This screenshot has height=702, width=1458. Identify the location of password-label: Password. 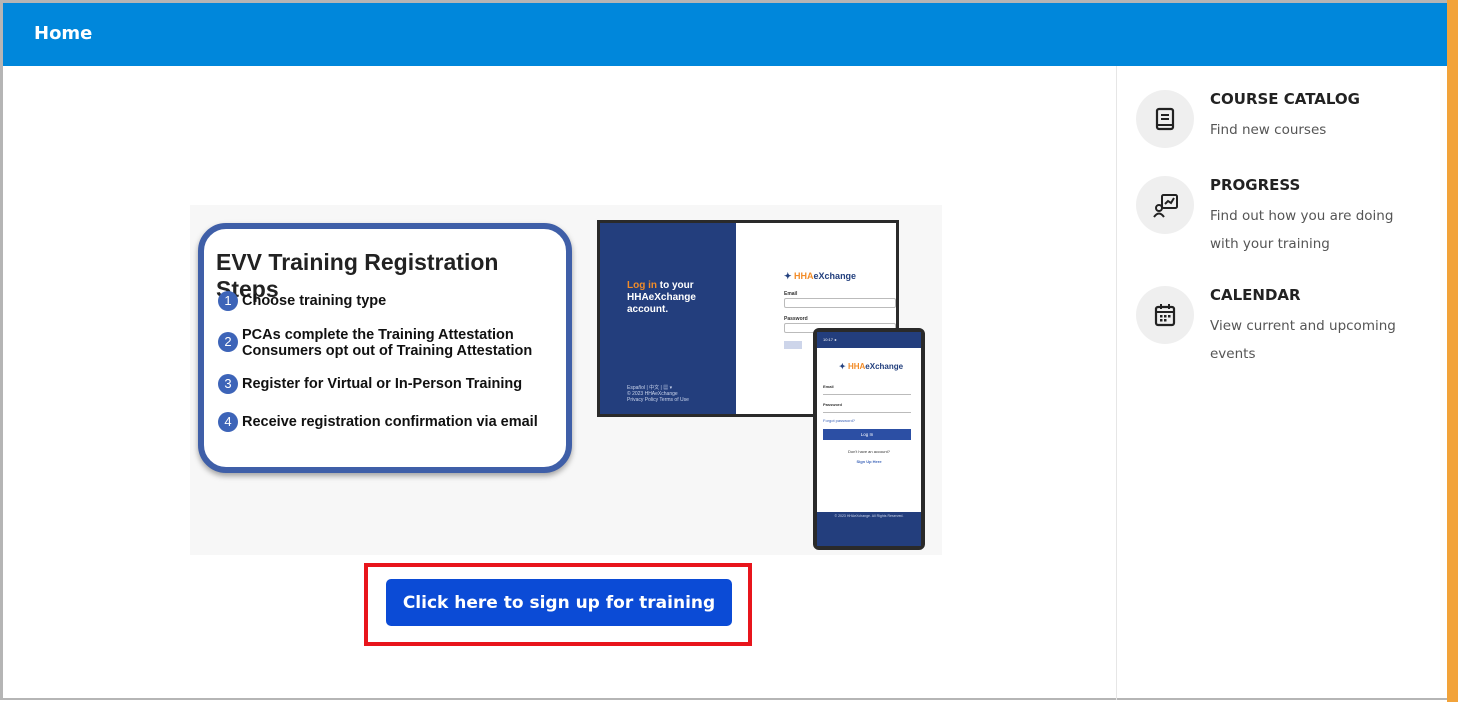
(796, 319).